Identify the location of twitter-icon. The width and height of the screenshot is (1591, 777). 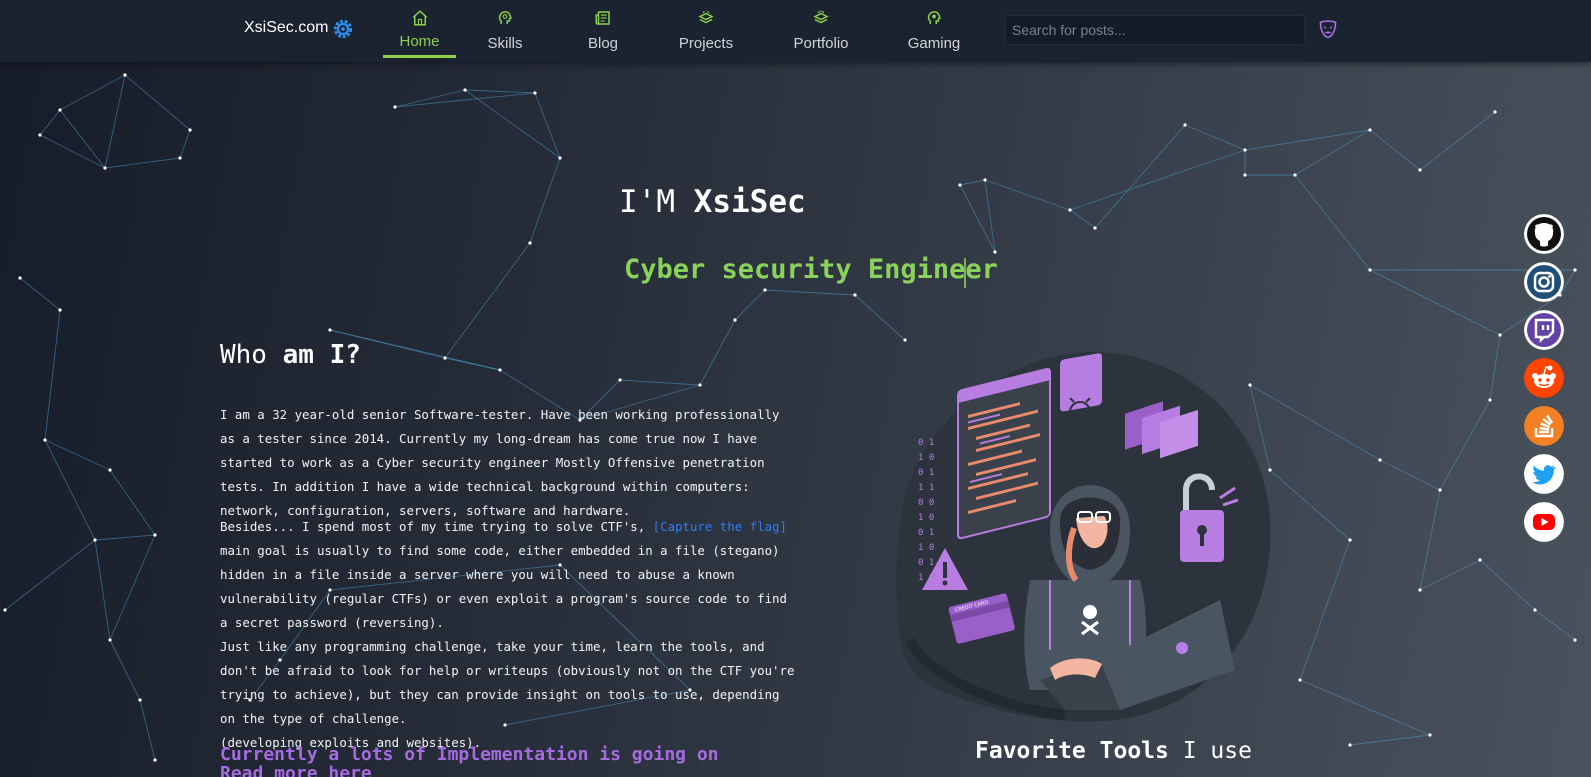
(1544, 474).